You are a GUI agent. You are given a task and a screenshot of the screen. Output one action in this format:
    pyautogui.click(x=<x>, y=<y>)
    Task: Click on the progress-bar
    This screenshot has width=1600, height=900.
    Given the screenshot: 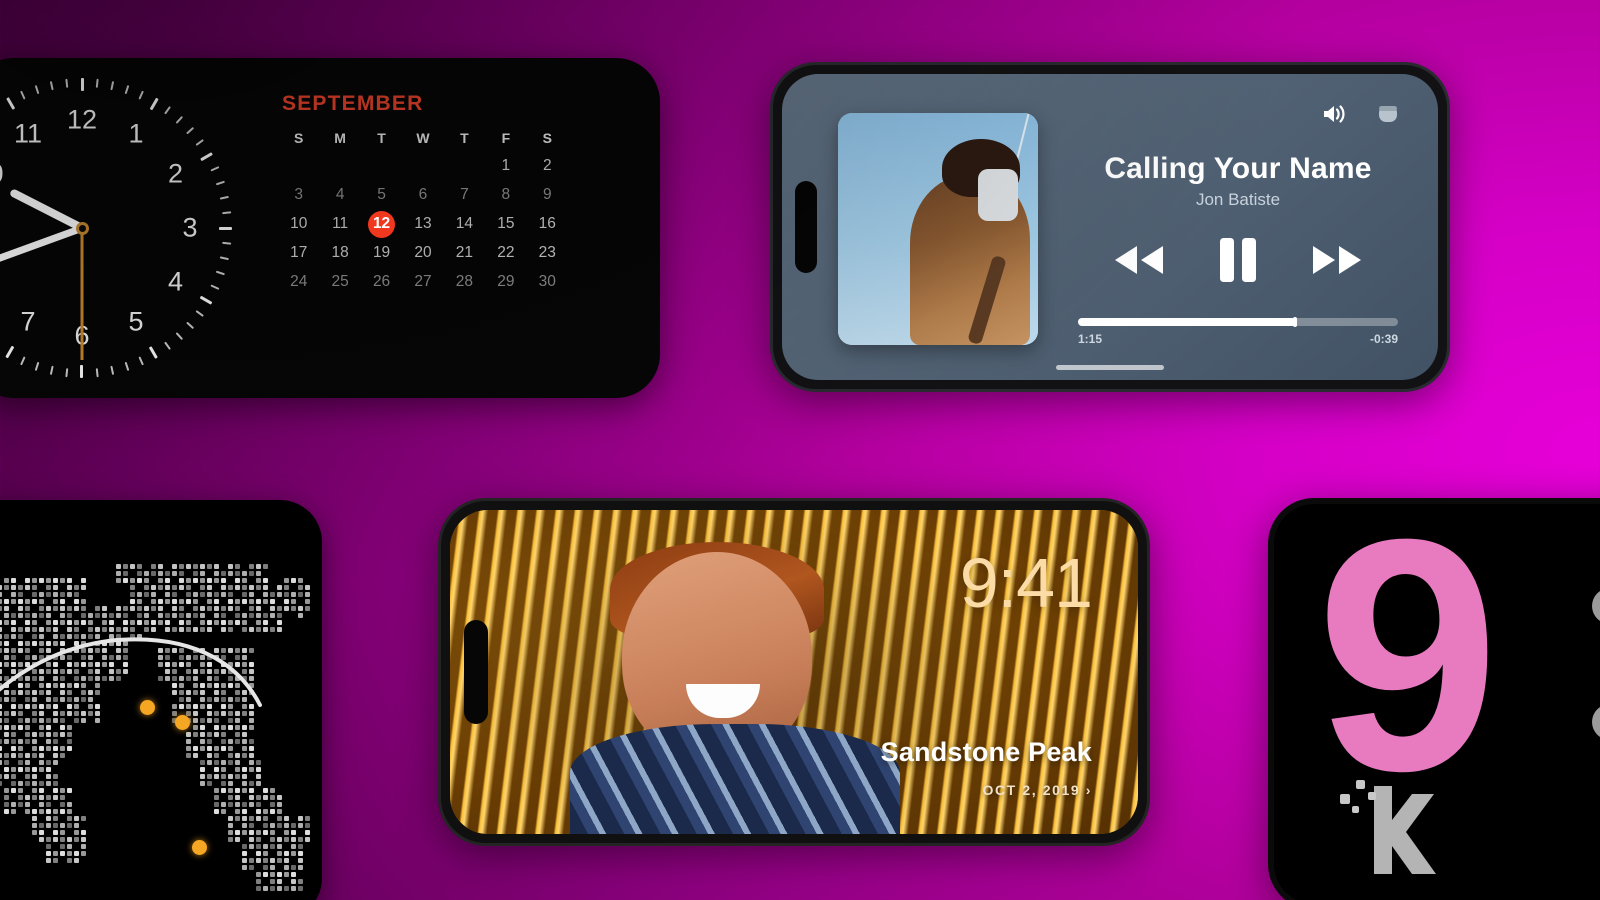 What is the action you would take?
    pyautogui.click(x=1238, y=322)
    